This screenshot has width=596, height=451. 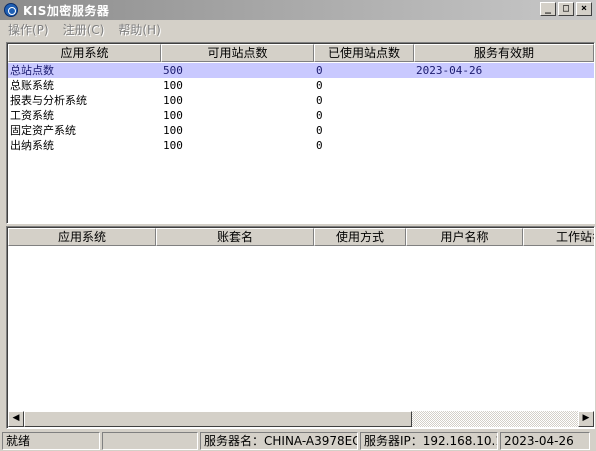 I want to click on table-row: 总站点数 500 0 2023-04-26, so click(x=301, y=70).